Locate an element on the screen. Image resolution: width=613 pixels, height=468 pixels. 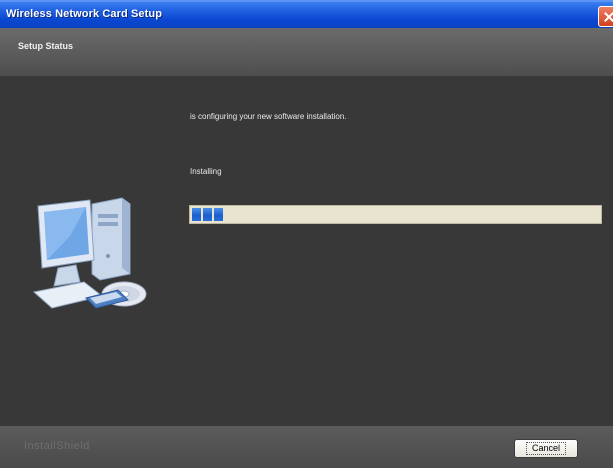
window-title: Wireless Network Card Setup is located at coordinates (84, 14).